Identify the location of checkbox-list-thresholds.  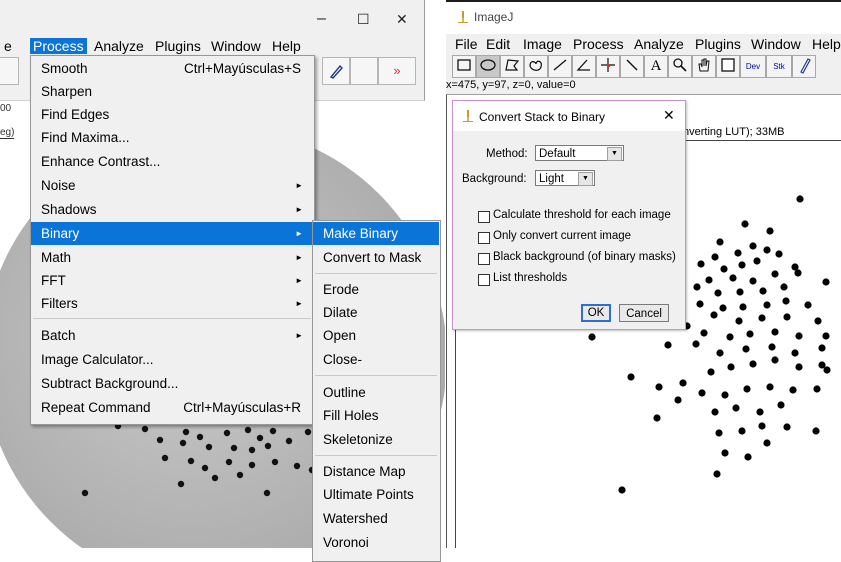
(484, 280).